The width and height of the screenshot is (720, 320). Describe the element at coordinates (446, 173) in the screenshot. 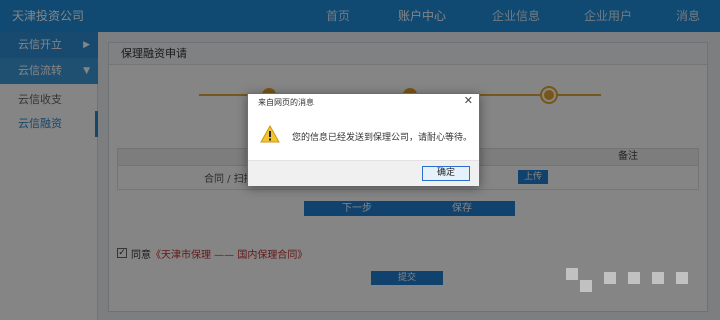

I see `ok-button: 确定` at that location.